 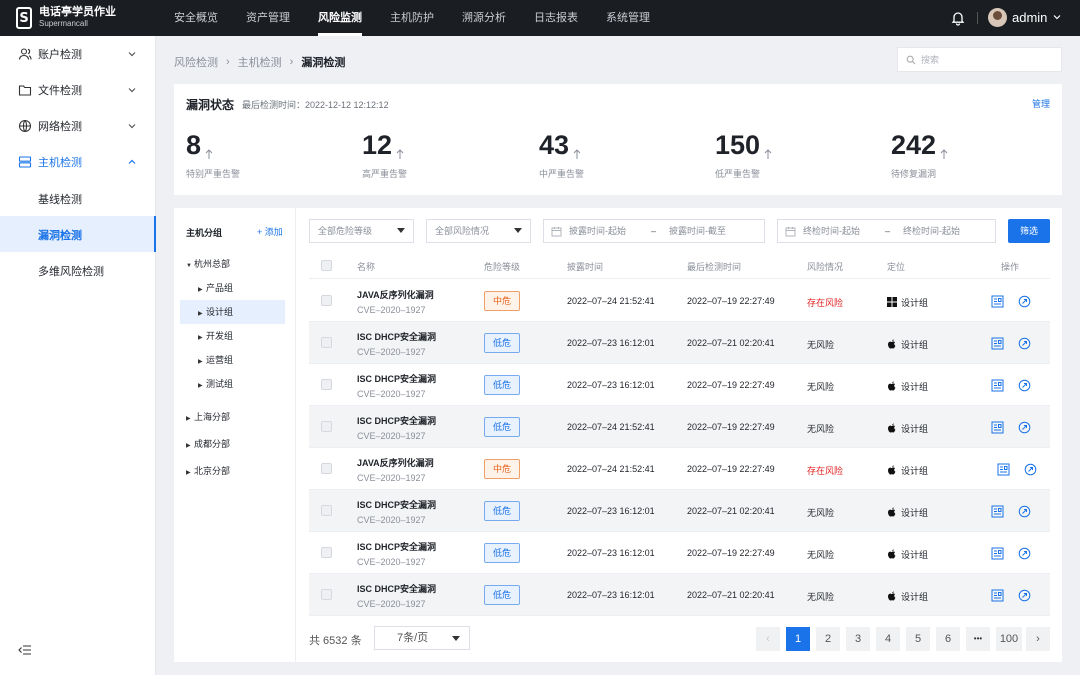 I want to click on page-6-button: 6, so click(x=948, y=639).